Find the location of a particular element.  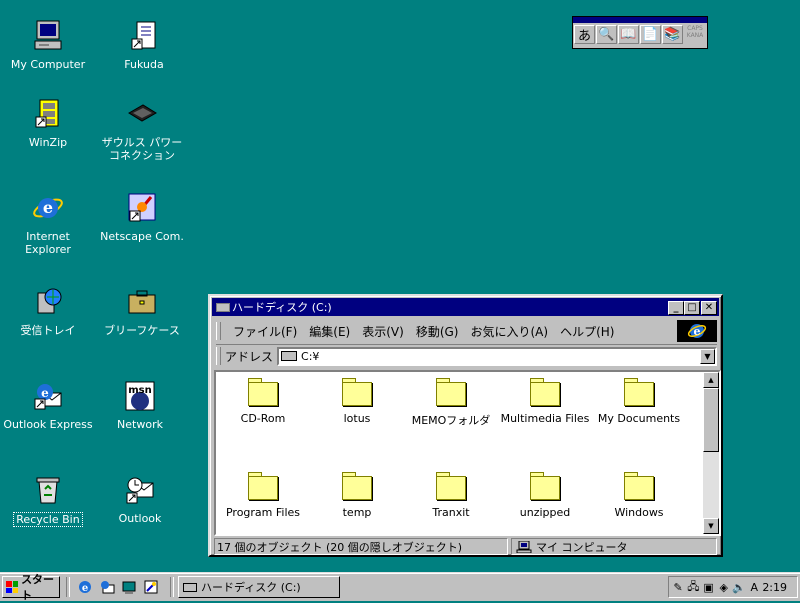

folder-item: Windows is located at coordinates (639, 494).